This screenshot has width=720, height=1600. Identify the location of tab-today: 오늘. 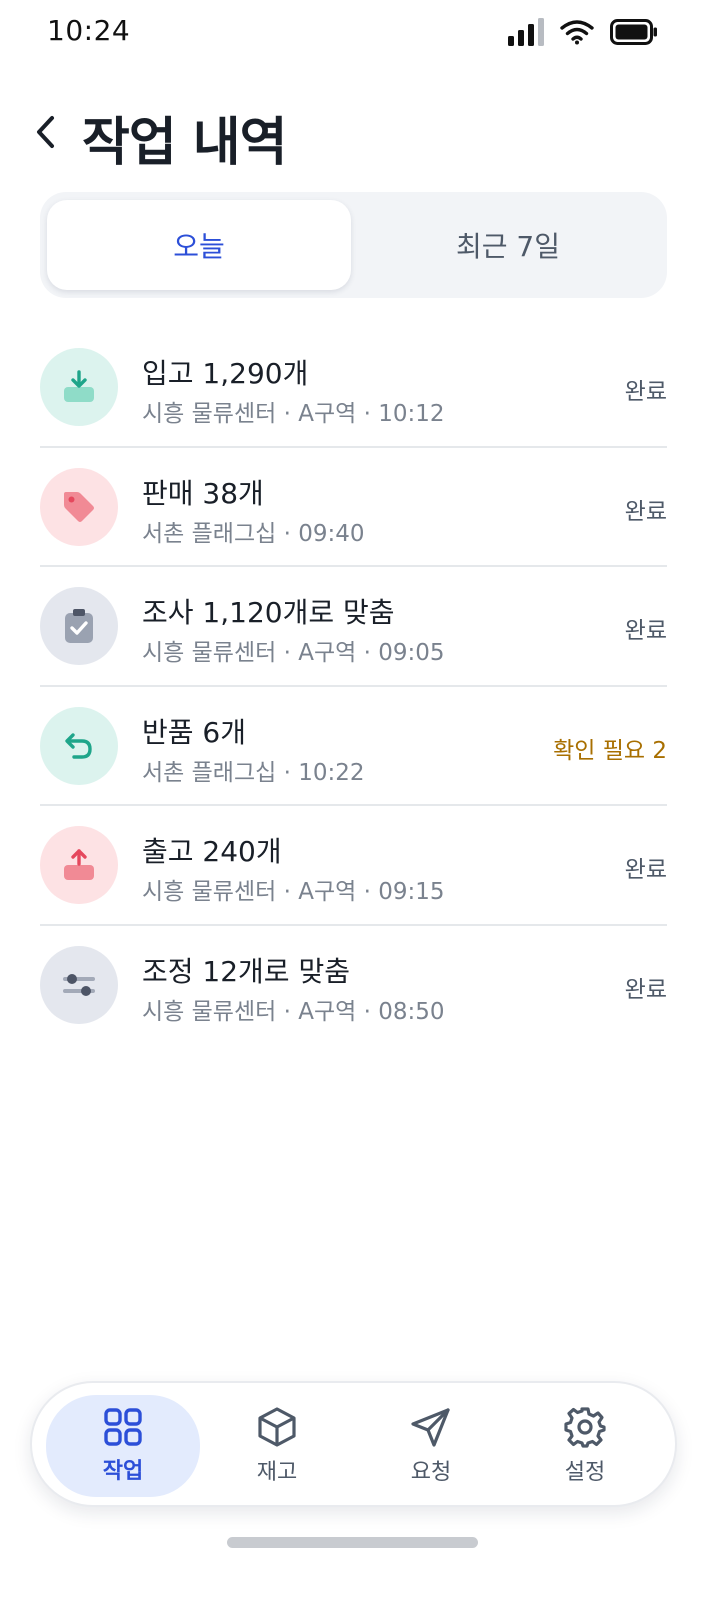
(199, 245).